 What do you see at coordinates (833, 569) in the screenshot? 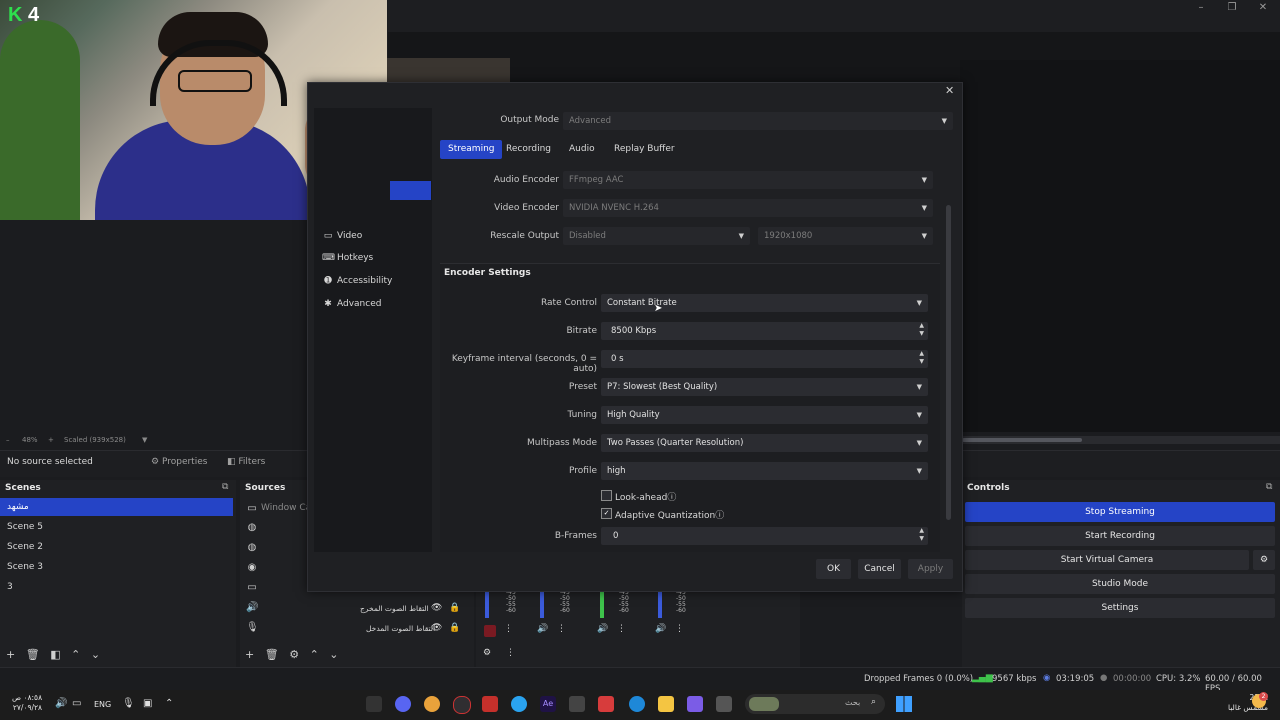
I see `ok-button: OK` at bounding box center [833, 569].